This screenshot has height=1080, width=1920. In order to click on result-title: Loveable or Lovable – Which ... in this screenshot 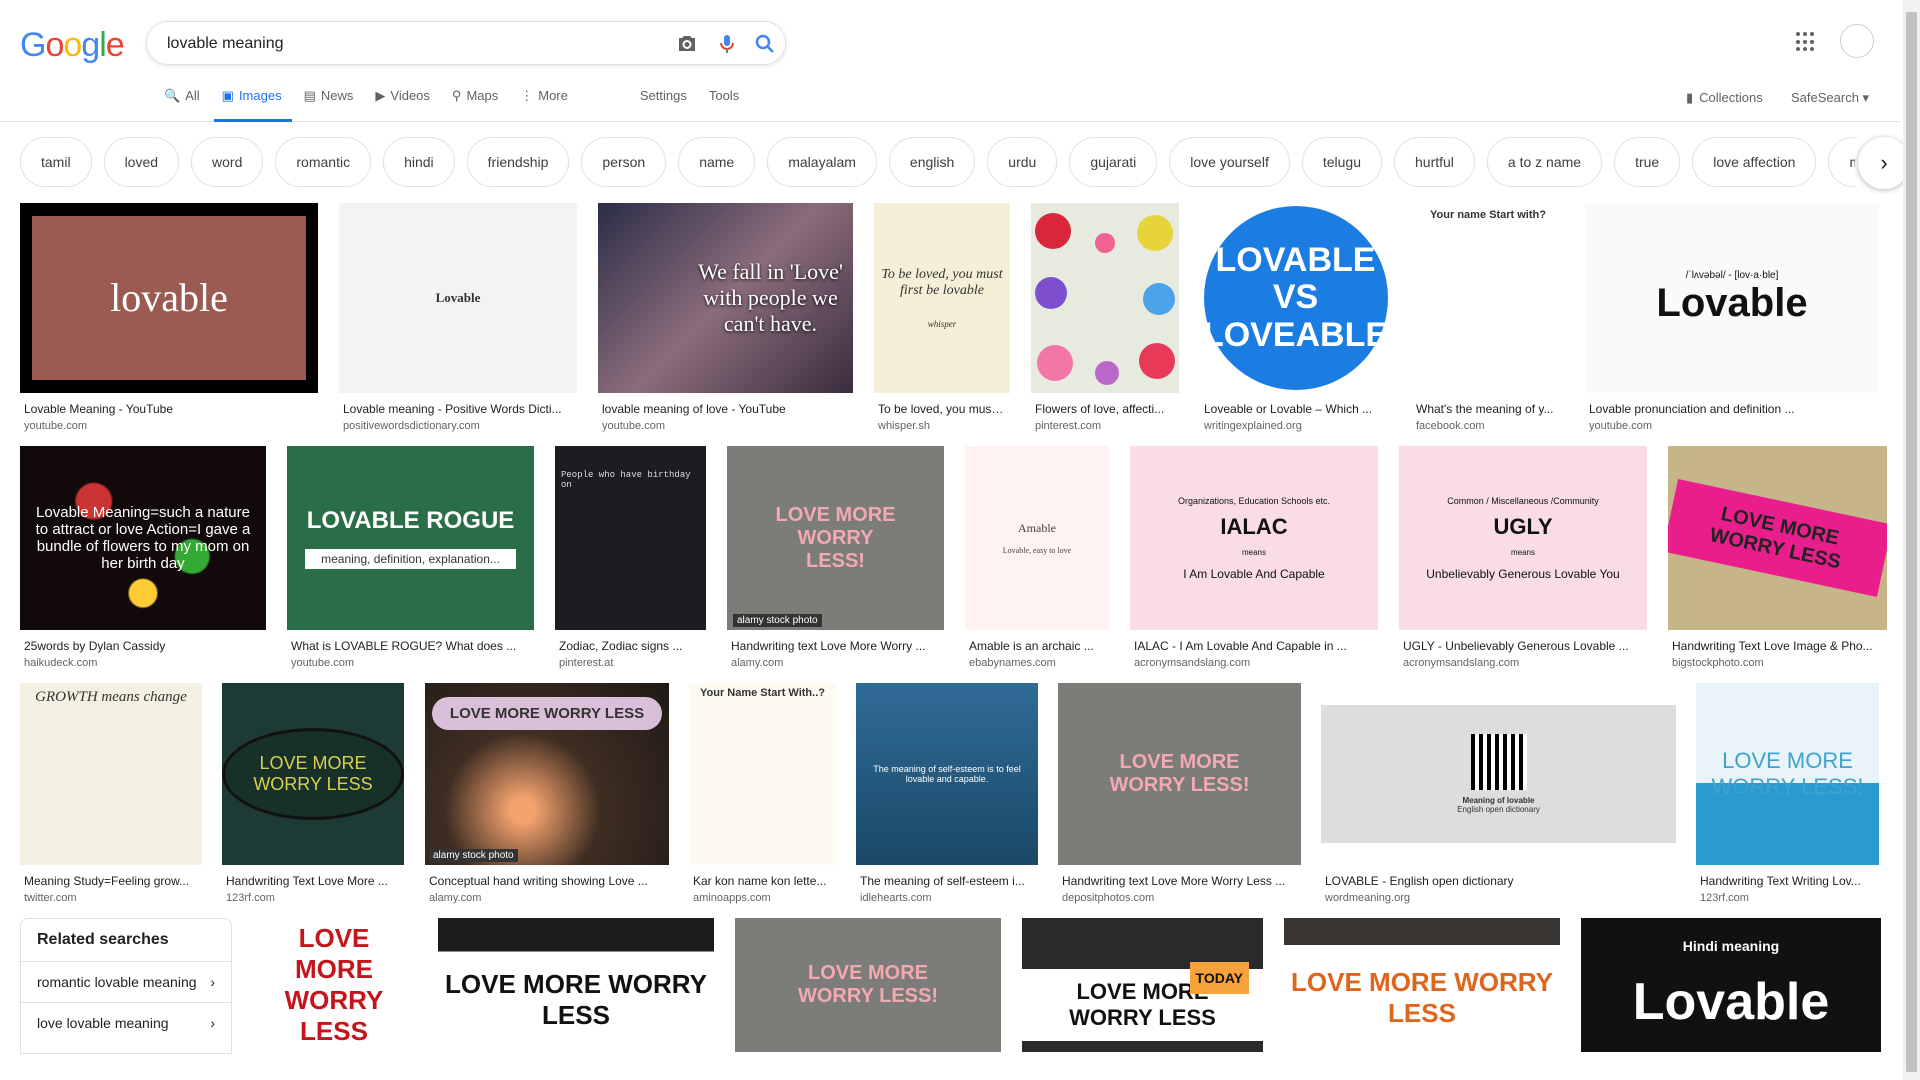, I will do `click(1295, 409)`.